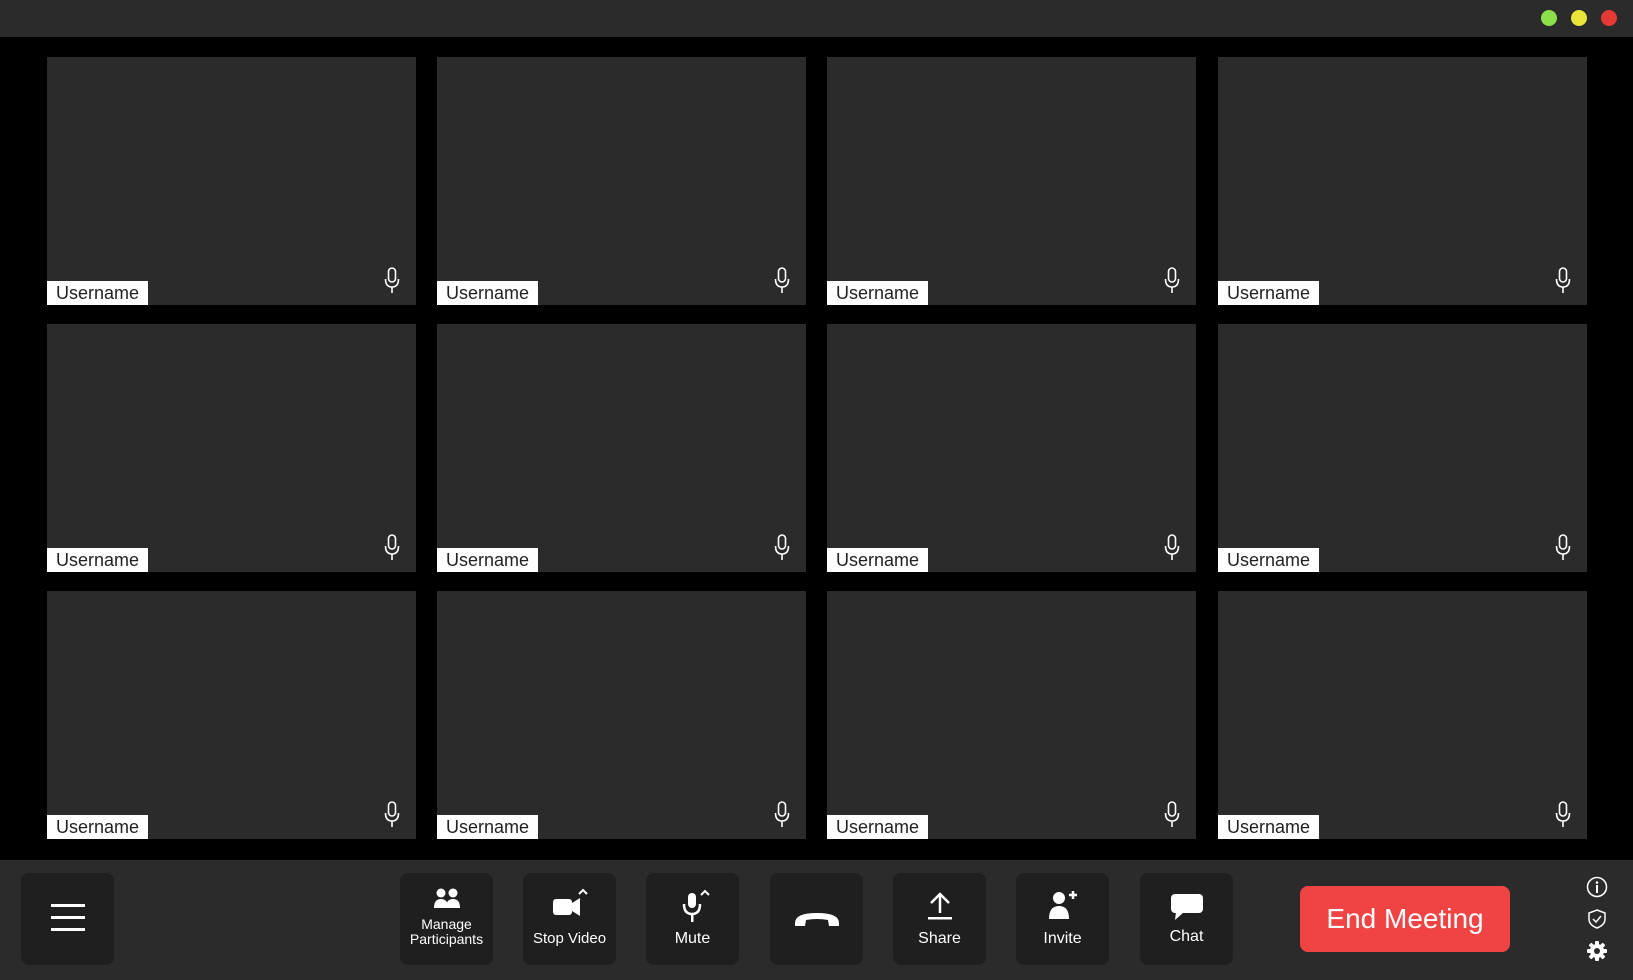  I want to click on menu-button, so click(67, 919).